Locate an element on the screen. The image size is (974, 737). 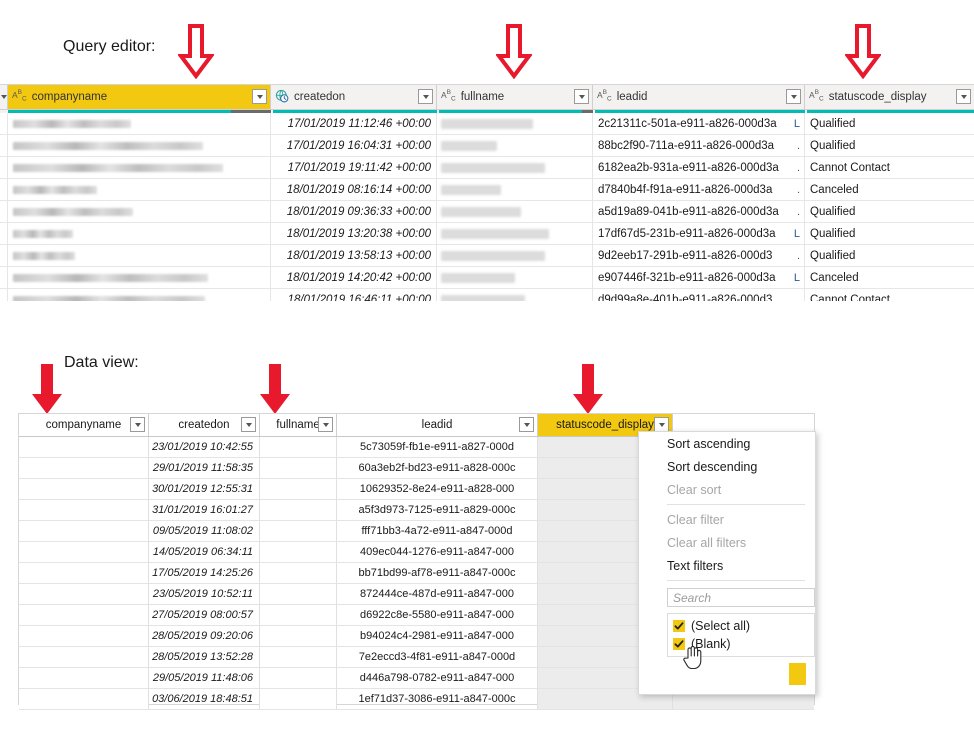
cell-leadid: d446a798-0782-e911-a847-000 is located at coordinates (437, 678).